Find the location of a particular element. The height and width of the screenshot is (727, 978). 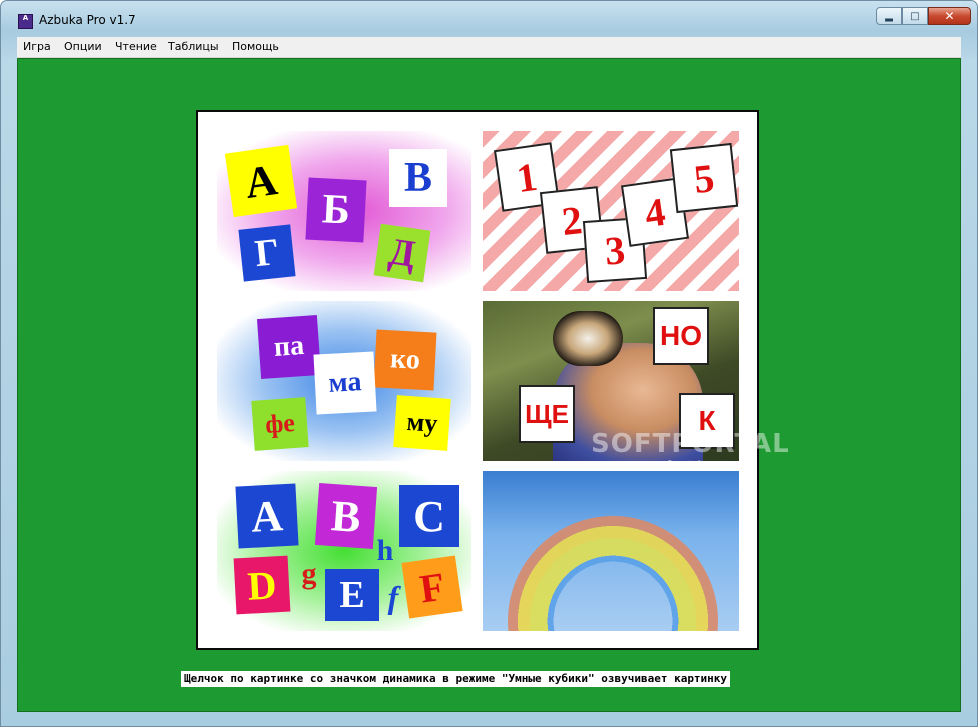

maximize-icon: □ is located at coordinates (915, 16).